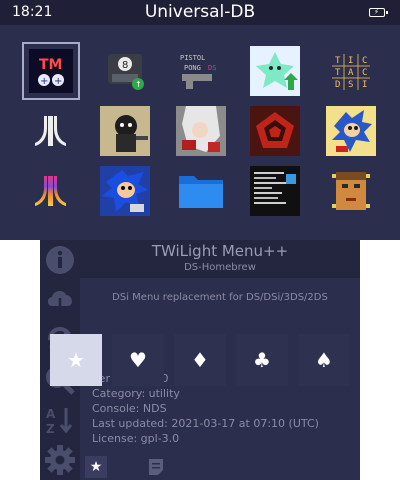 The image size is (400, 480). What do you see at coordinates (50, 65) in the screenshot?
I see `tm-letters: TM` at bounding box center [50, 65].